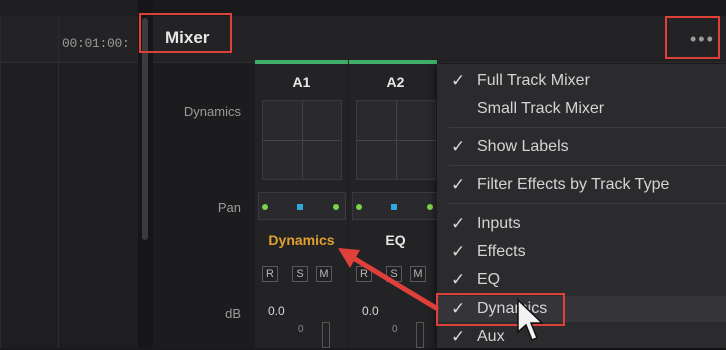 Image resolution: width=726 pixels, height=350 pixels. Describe the element at coordinates (692, 37) in the screenshot. I see `annotation-highlight-options` at that location.